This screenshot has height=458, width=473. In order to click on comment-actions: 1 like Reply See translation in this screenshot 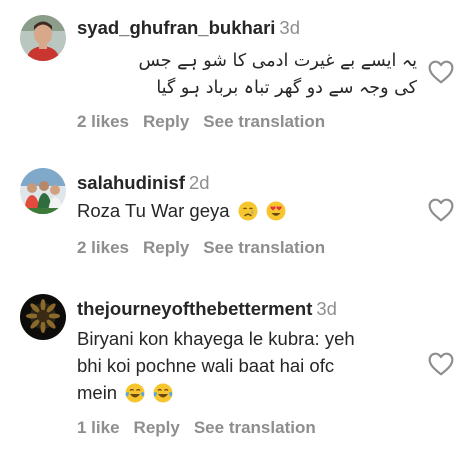, I will do `click(203, 428)`.